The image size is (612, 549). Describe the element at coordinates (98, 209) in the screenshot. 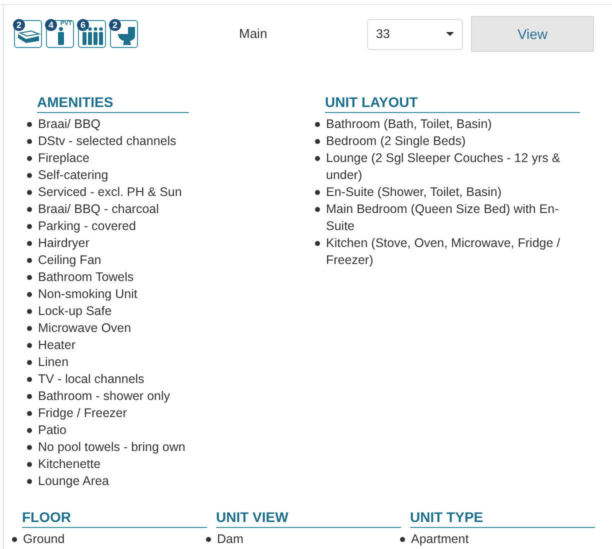

I see `list-item: Braai/ BBQ - charcoal` at that location.